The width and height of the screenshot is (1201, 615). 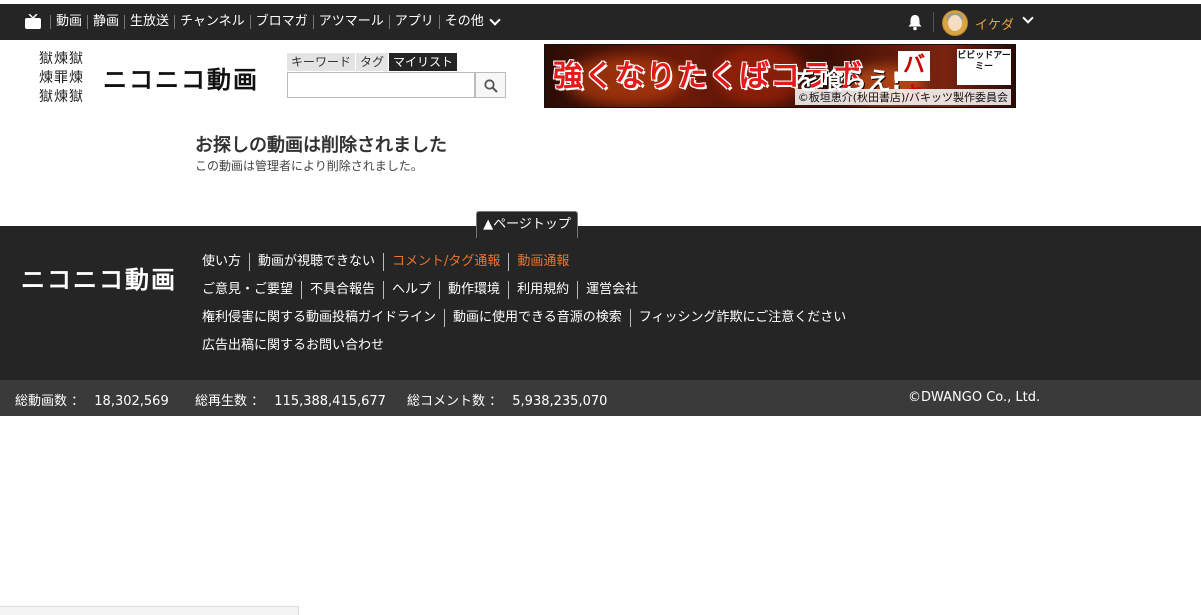 I want to click on footer-link-comment-report: コメント/タグ通報, so click(x=445, y=262).